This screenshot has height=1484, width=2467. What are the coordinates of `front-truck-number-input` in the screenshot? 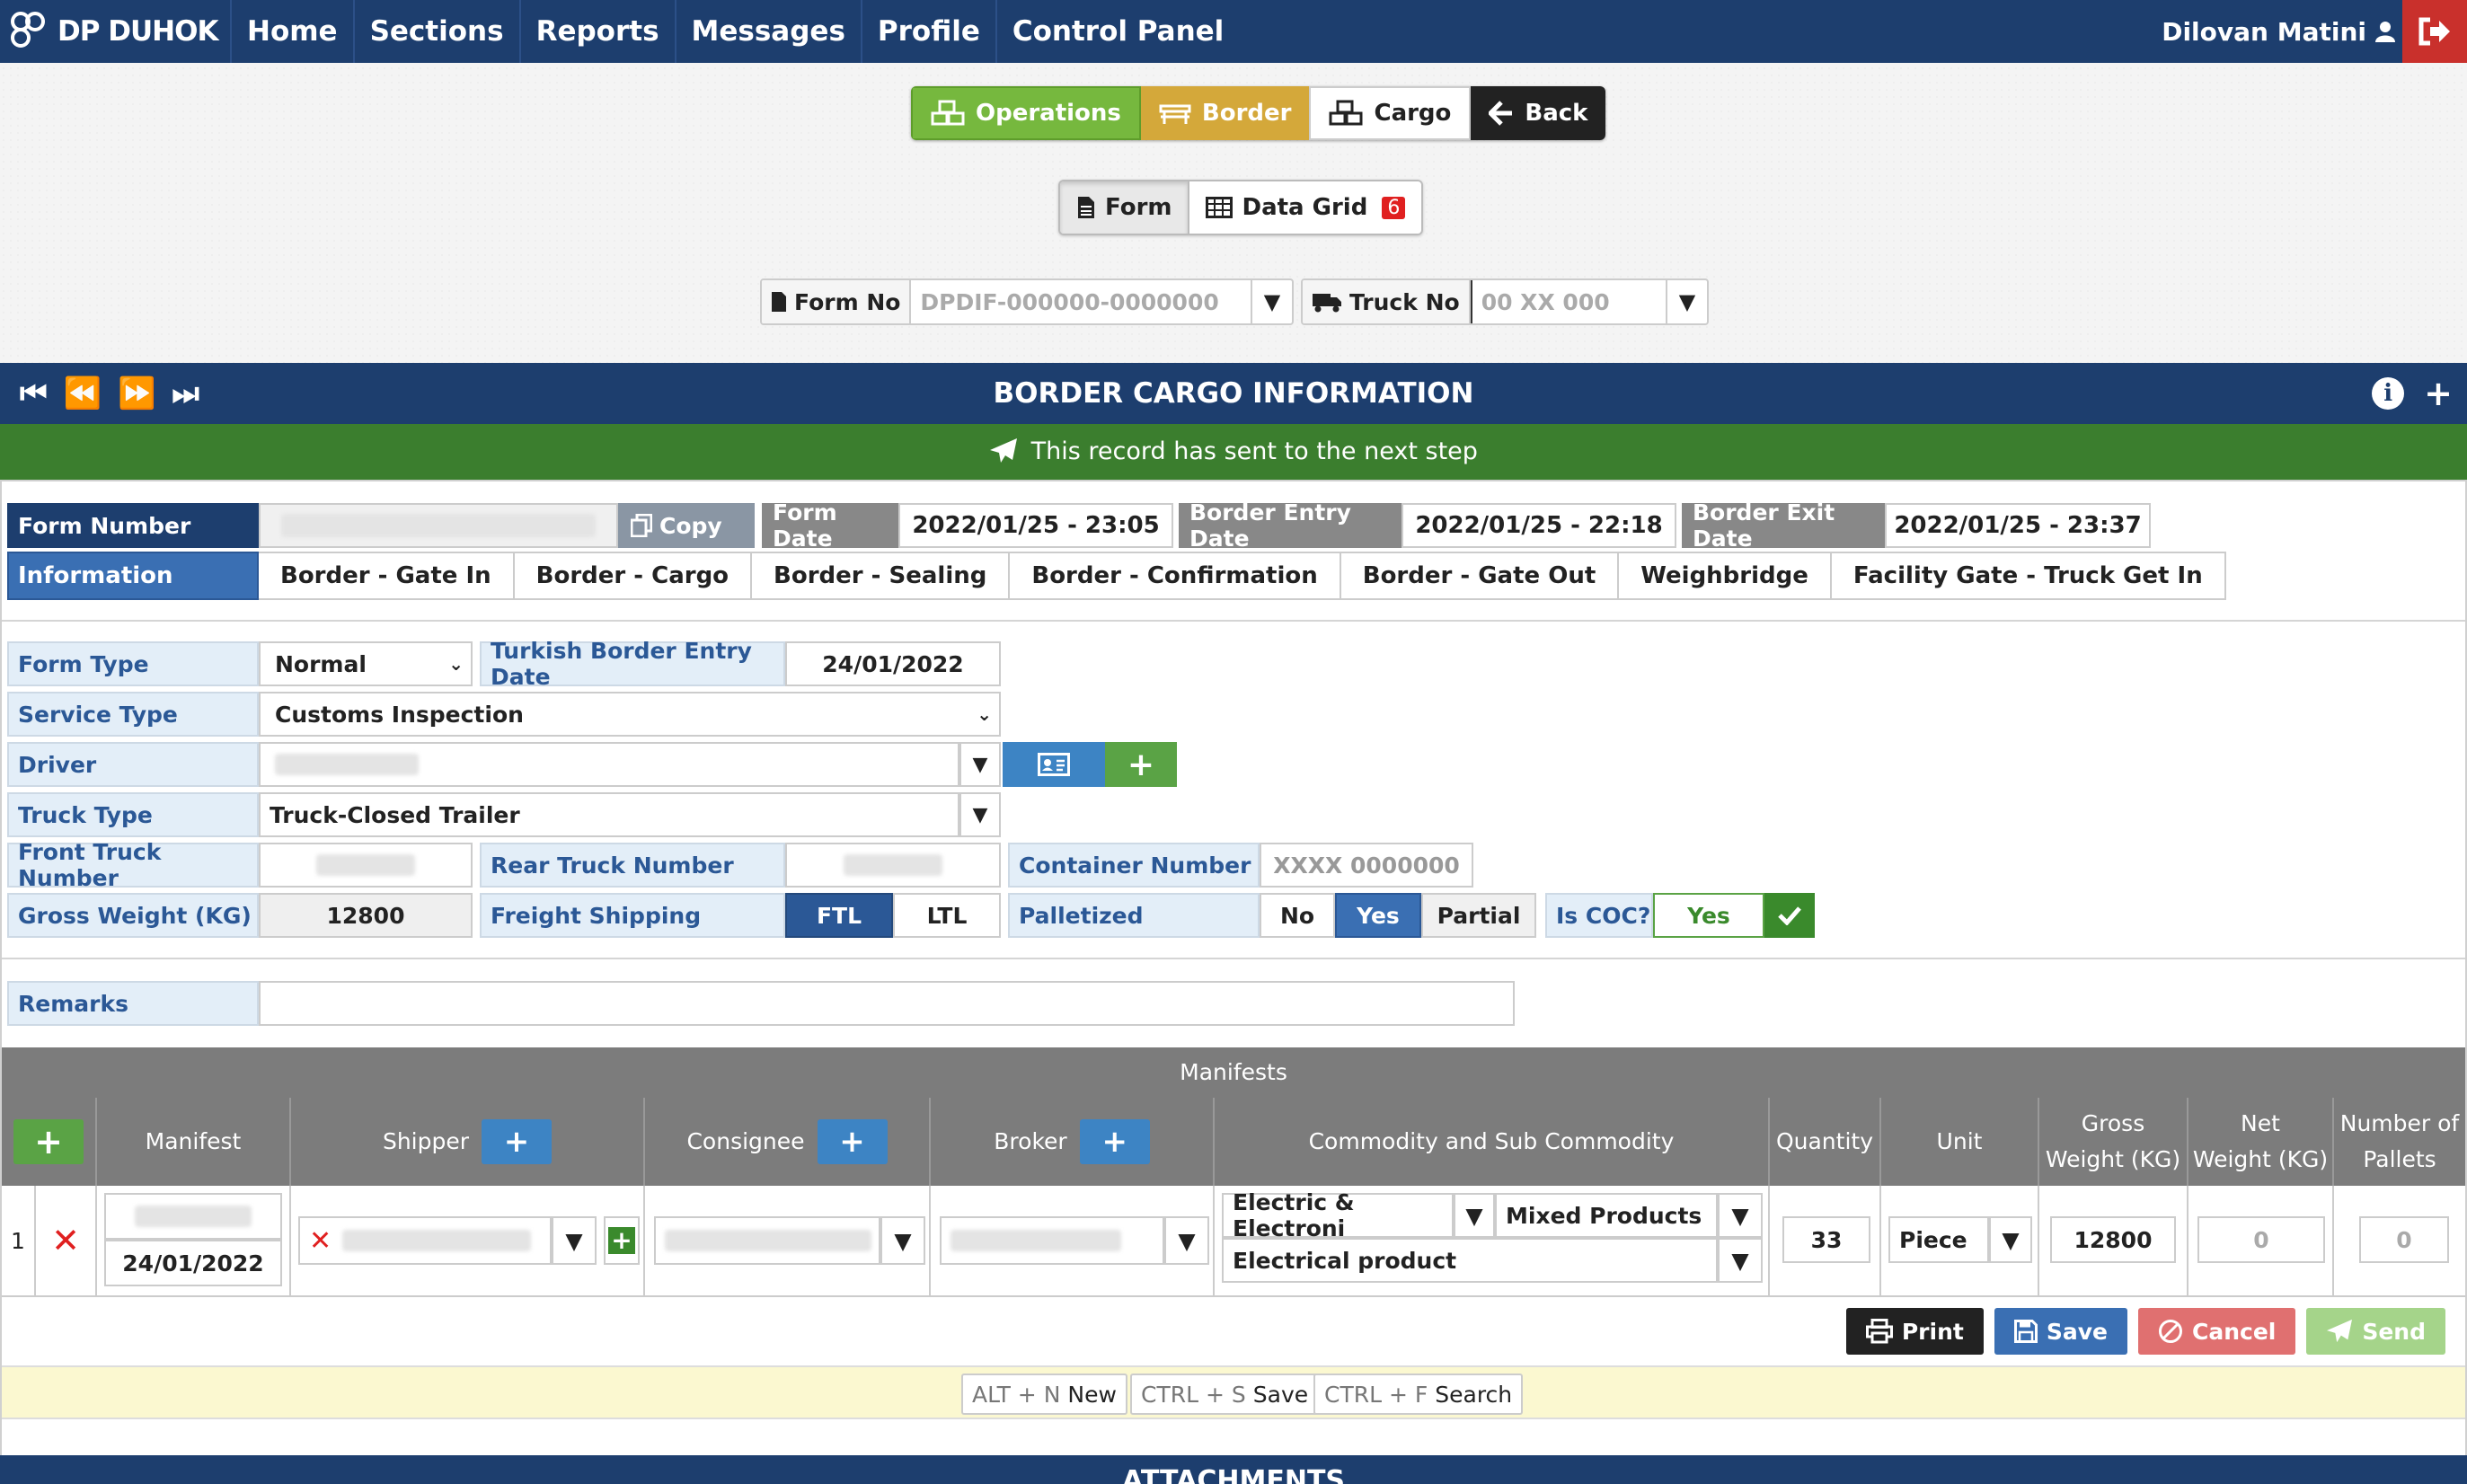 It's located at (366, 865).